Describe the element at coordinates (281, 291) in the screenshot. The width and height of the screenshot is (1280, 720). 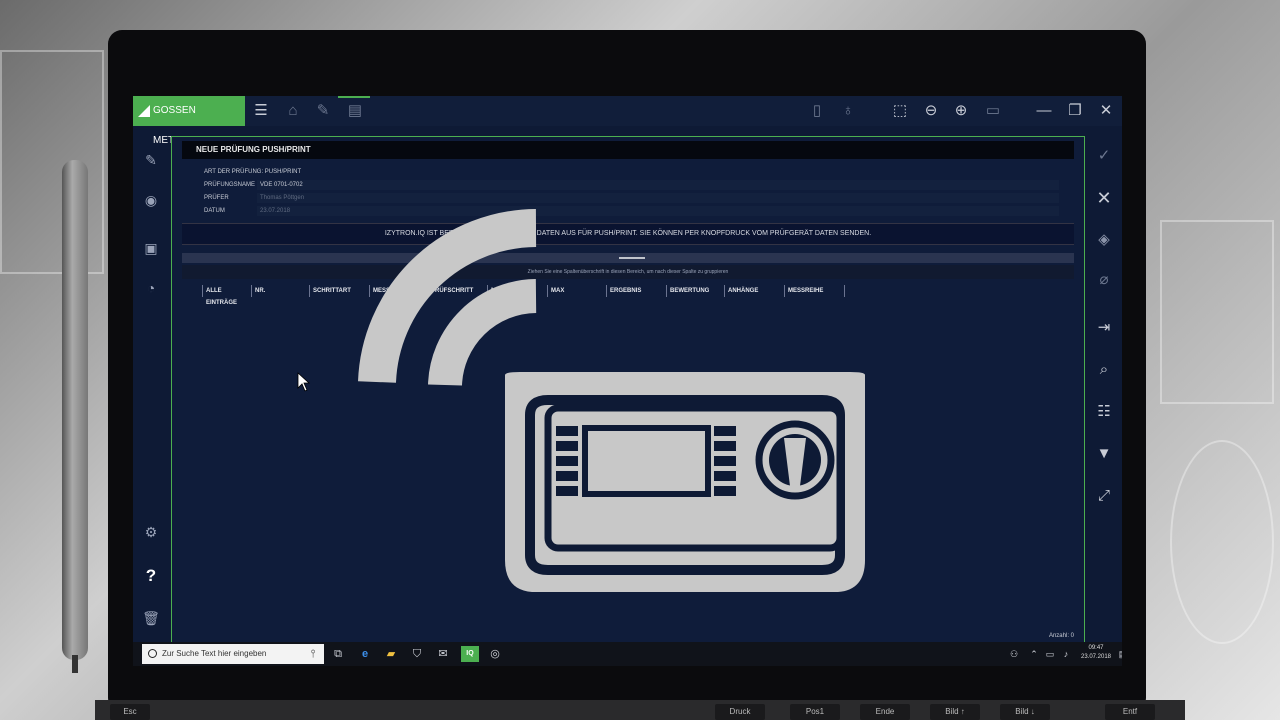
I see `column-header-nr: NR.` at that location.